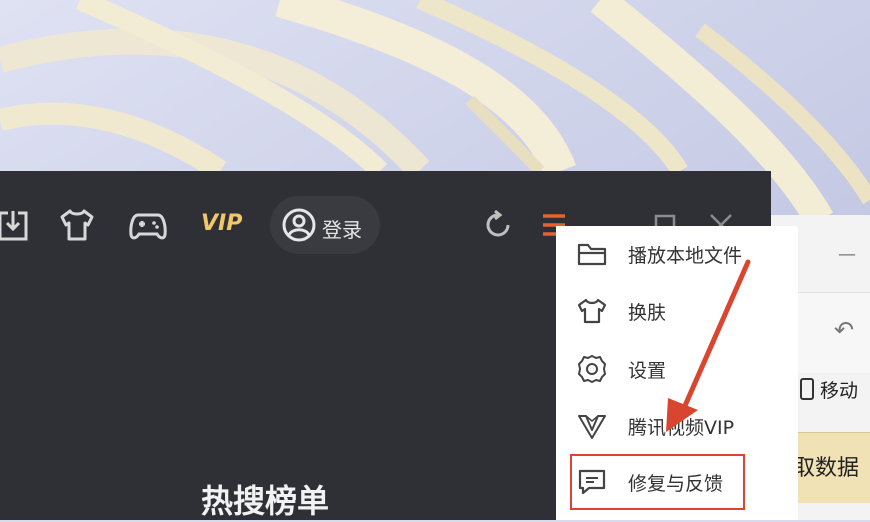 Image resolution: width=870 pixels, height=522 pixels. What do you see at coordinates (592, 369) in the screenshot?
I see `gear-icon` at bounding box center [592, 369].